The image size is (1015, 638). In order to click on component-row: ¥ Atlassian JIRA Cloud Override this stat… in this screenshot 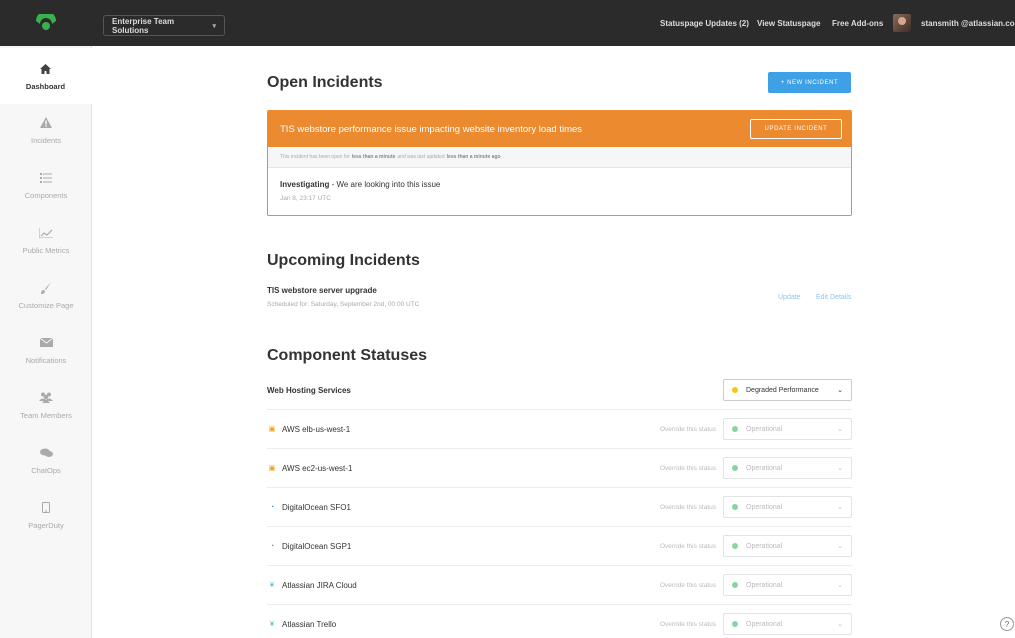, I will do `click(559, 585)`.